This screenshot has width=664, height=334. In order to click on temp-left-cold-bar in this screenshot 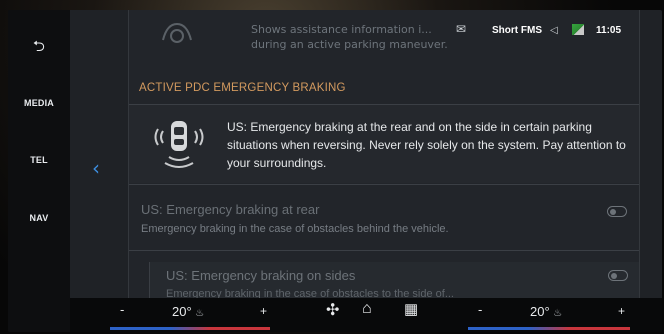, I will do `click(140, 328)`.